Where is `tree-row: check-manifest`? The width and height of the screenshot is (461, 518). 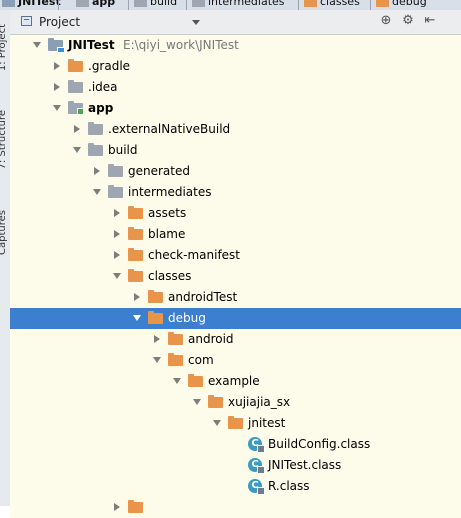
tree-row: check-manifest is located at coordinates (235, 255).